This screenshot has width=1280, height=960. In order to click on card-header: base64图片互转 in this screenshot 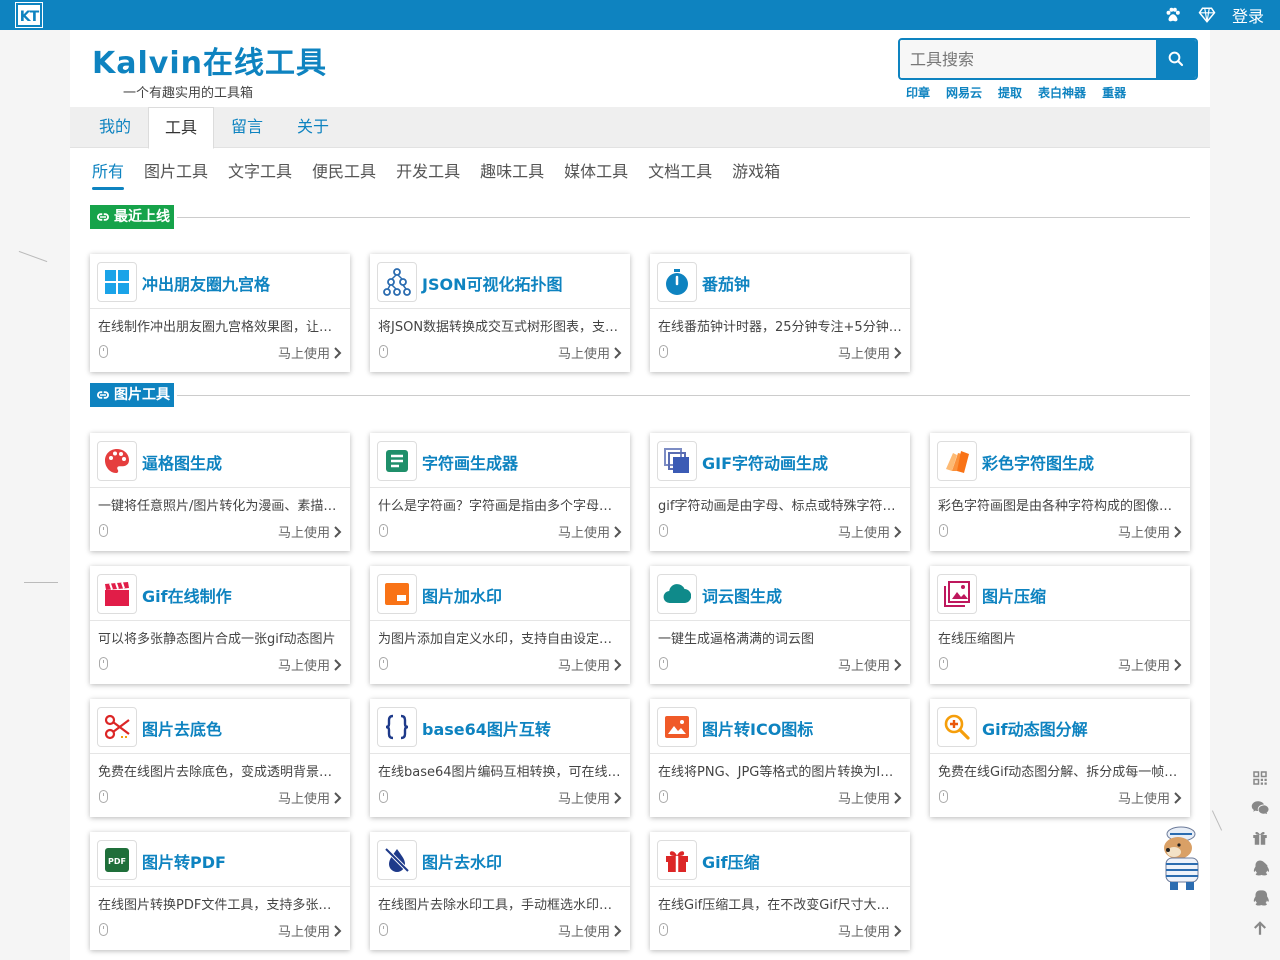, I will do `click(500, 726)`.